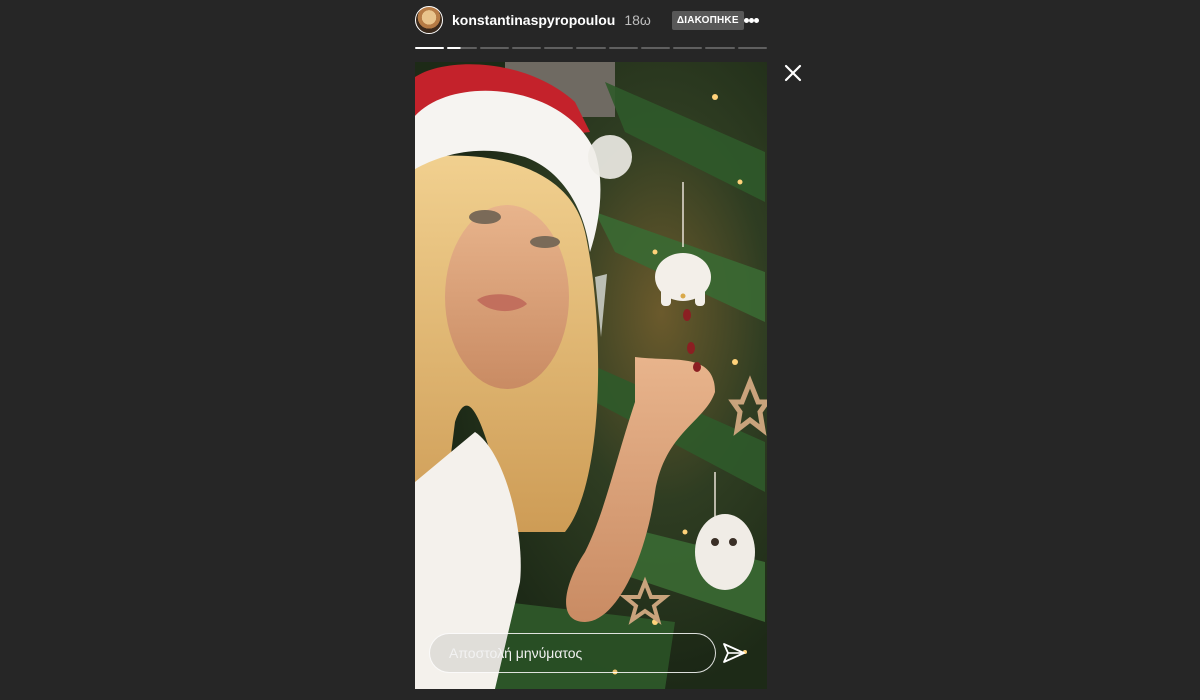 Image resolution: width=1200 pixels, height=700 pixels. Describe the element at coordinates (637, 20) in the screenshot. I see `time-ago: 18ω` at that location.